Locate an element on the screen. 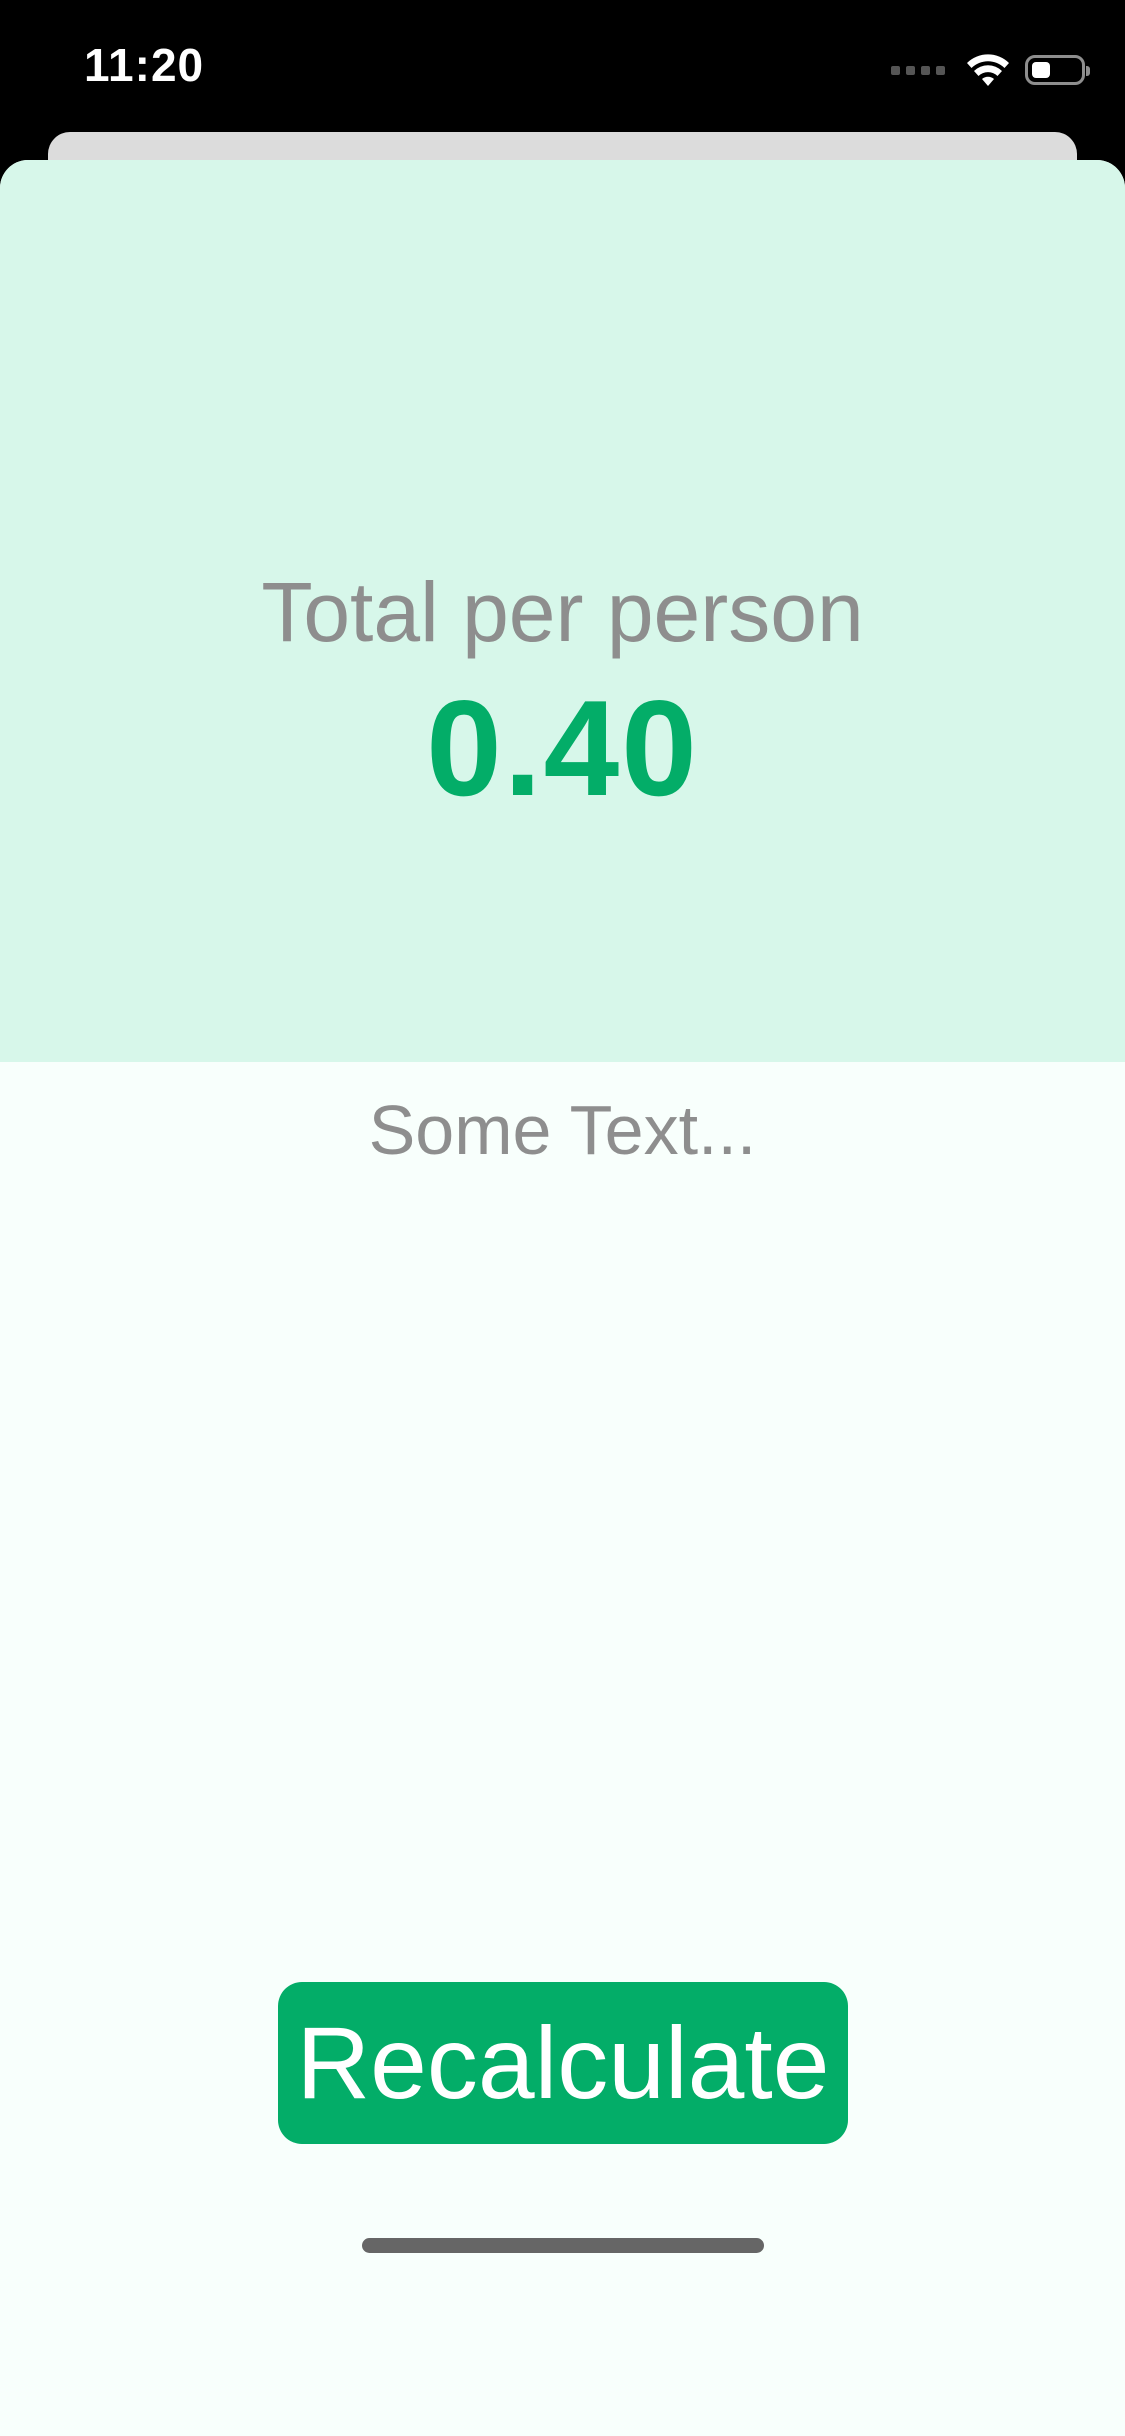  home-indicator is located at coordinates (563, 2245).